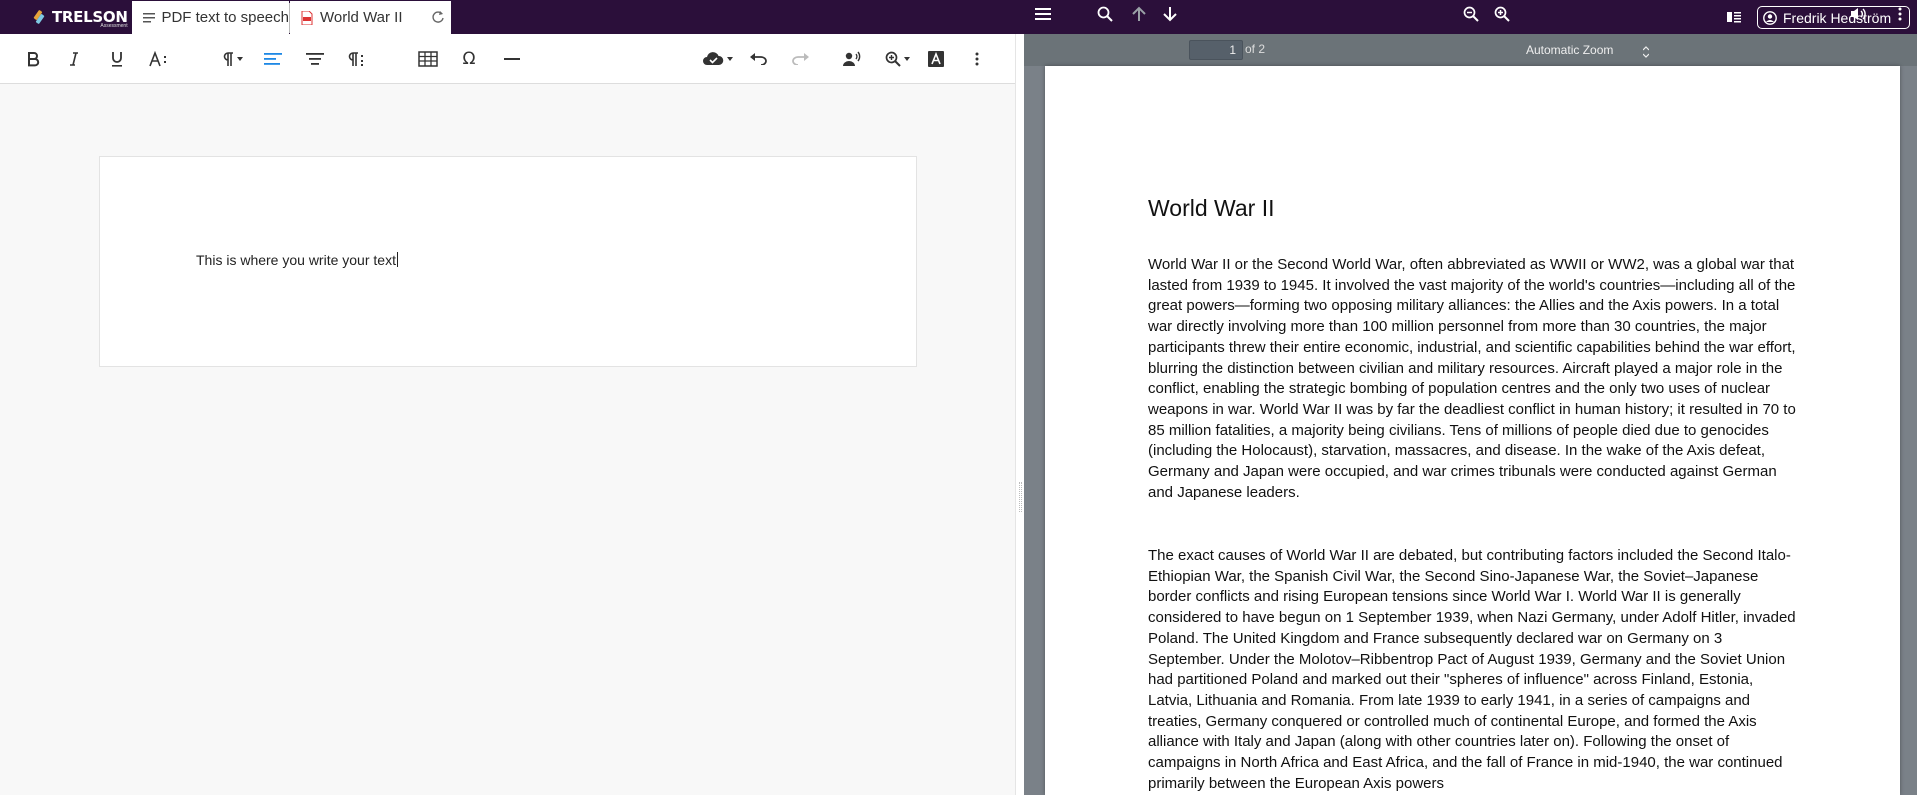  I want to click on page-count: of 2, so click(1255, 49).